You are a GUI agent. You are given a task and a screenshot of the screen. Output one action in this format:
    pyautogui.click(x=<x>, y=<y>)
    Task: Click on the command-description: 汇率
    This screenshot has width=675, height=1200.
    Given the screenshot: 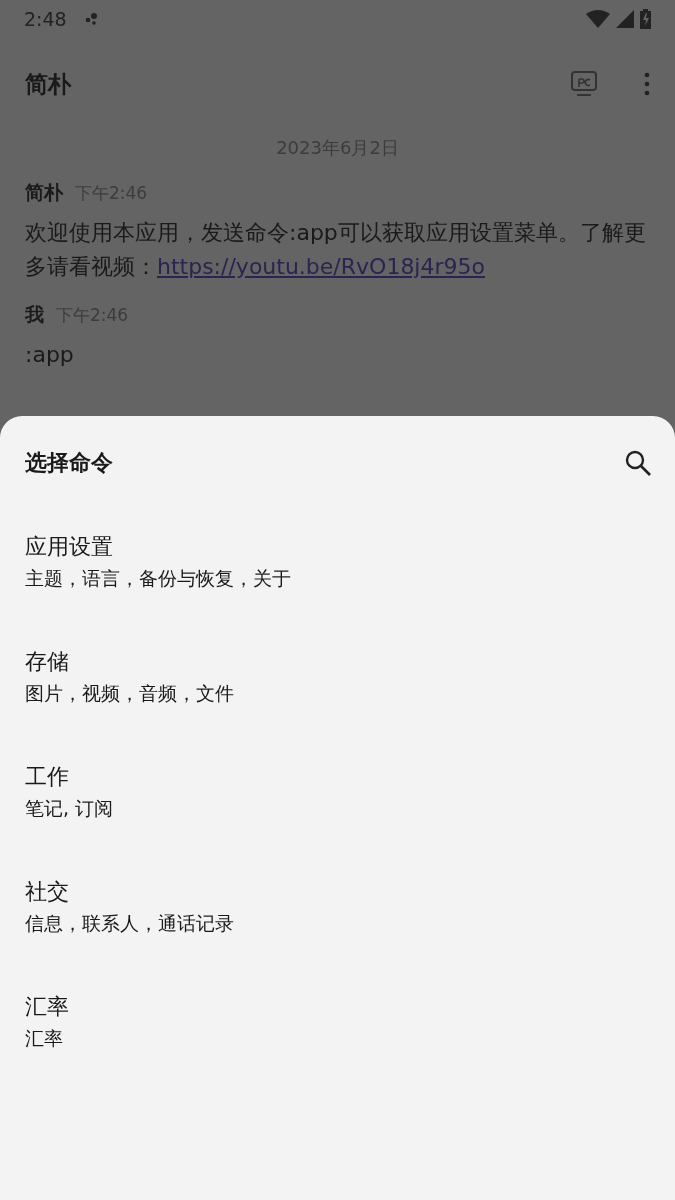 What is the action you would take?
    pyautogui.click(x=44, y=1038)
    